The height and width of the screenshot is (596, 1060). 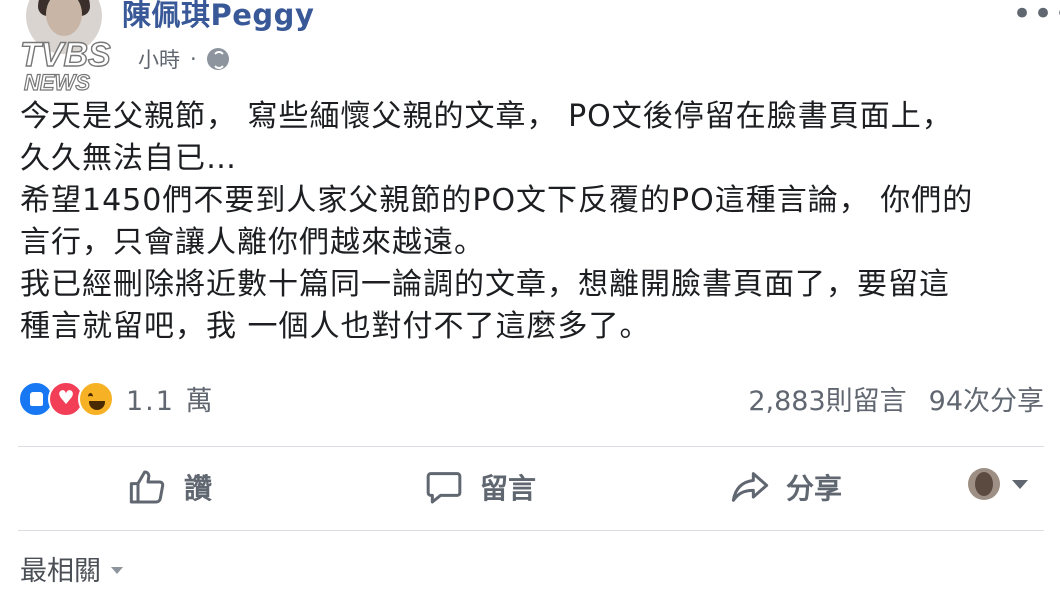 I want to click on post-line: 希望1450們不要到人家父親節的PO文下反覆的PO這種言論， 你們的, so click(x=497, y=200).